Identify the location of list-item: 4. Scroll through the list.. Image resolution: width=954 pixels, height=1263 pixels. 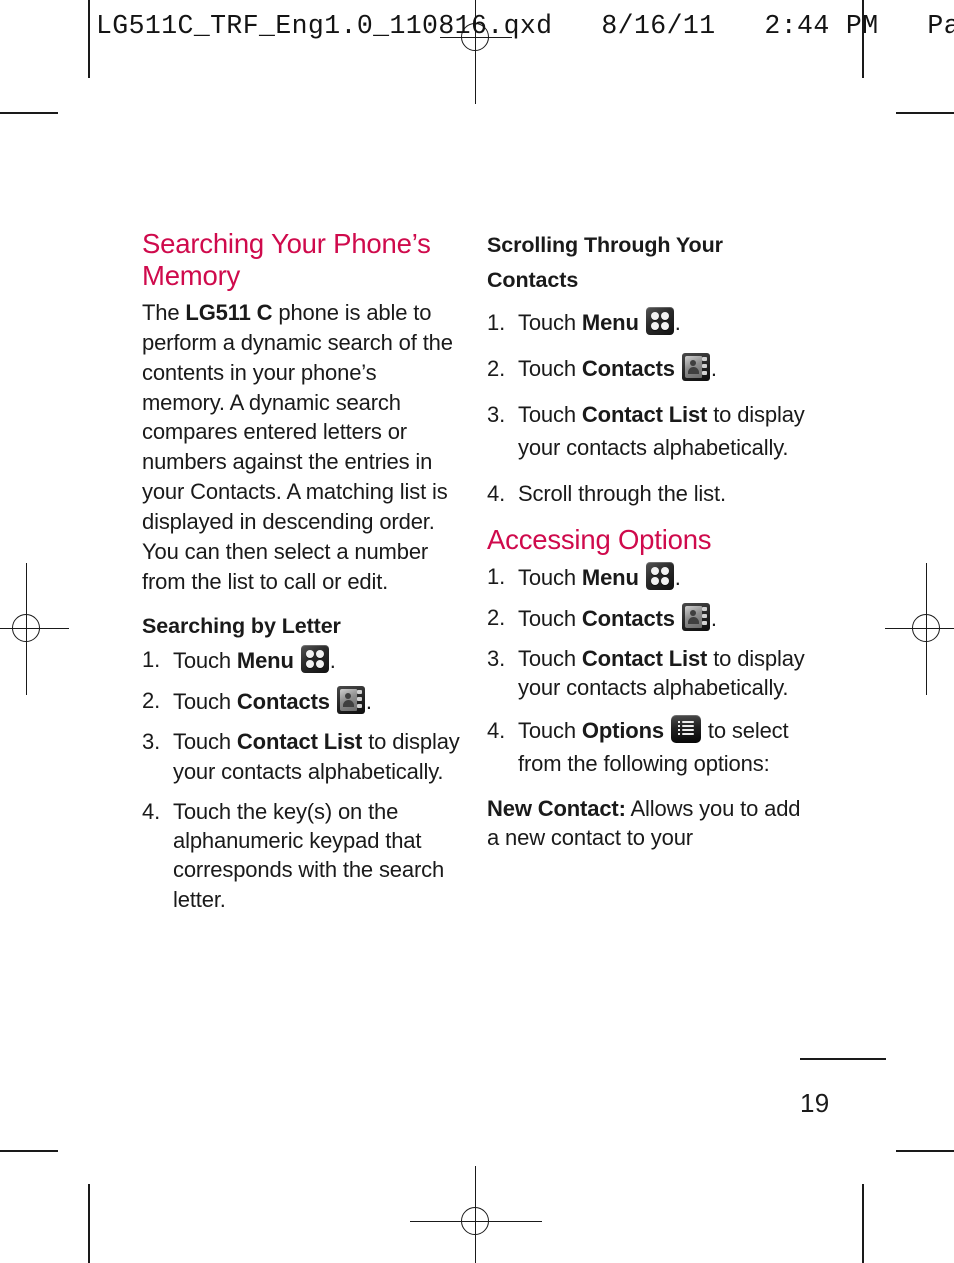
(647, 493).